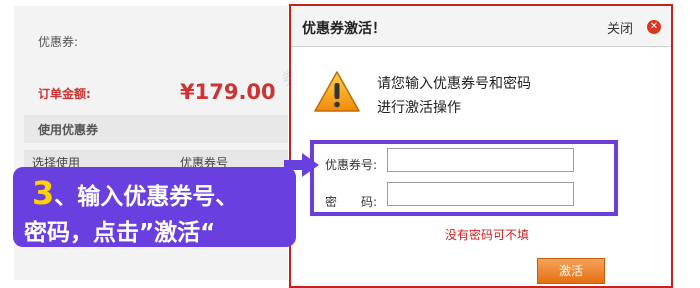 The height and width of the screenshot is (288, 700). Describe the element at coordinates (487, 235) in the screenshot. I see `no-password-hint: 没有密码可不填` at that location.